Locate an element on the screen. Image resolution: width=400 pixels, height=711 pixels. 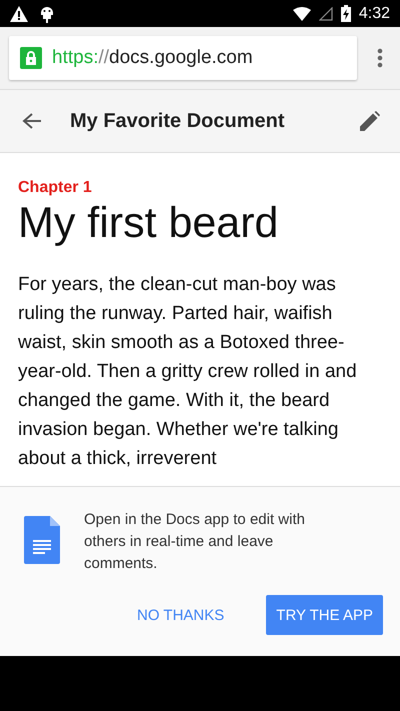
document-icon is located at coordinates (42, 540).